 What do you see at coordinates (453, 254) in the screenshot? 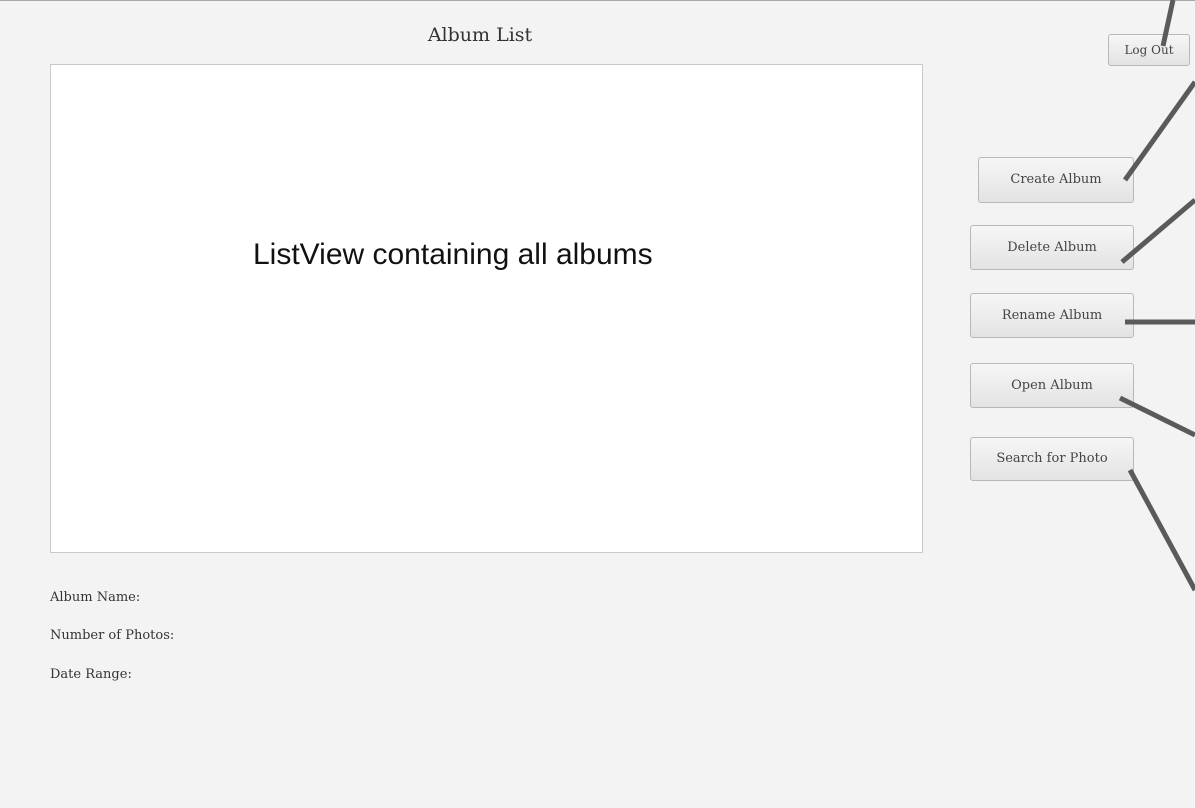
I see `list-view-annotation: ListView containing all albums` at bounding box center [453, 254].